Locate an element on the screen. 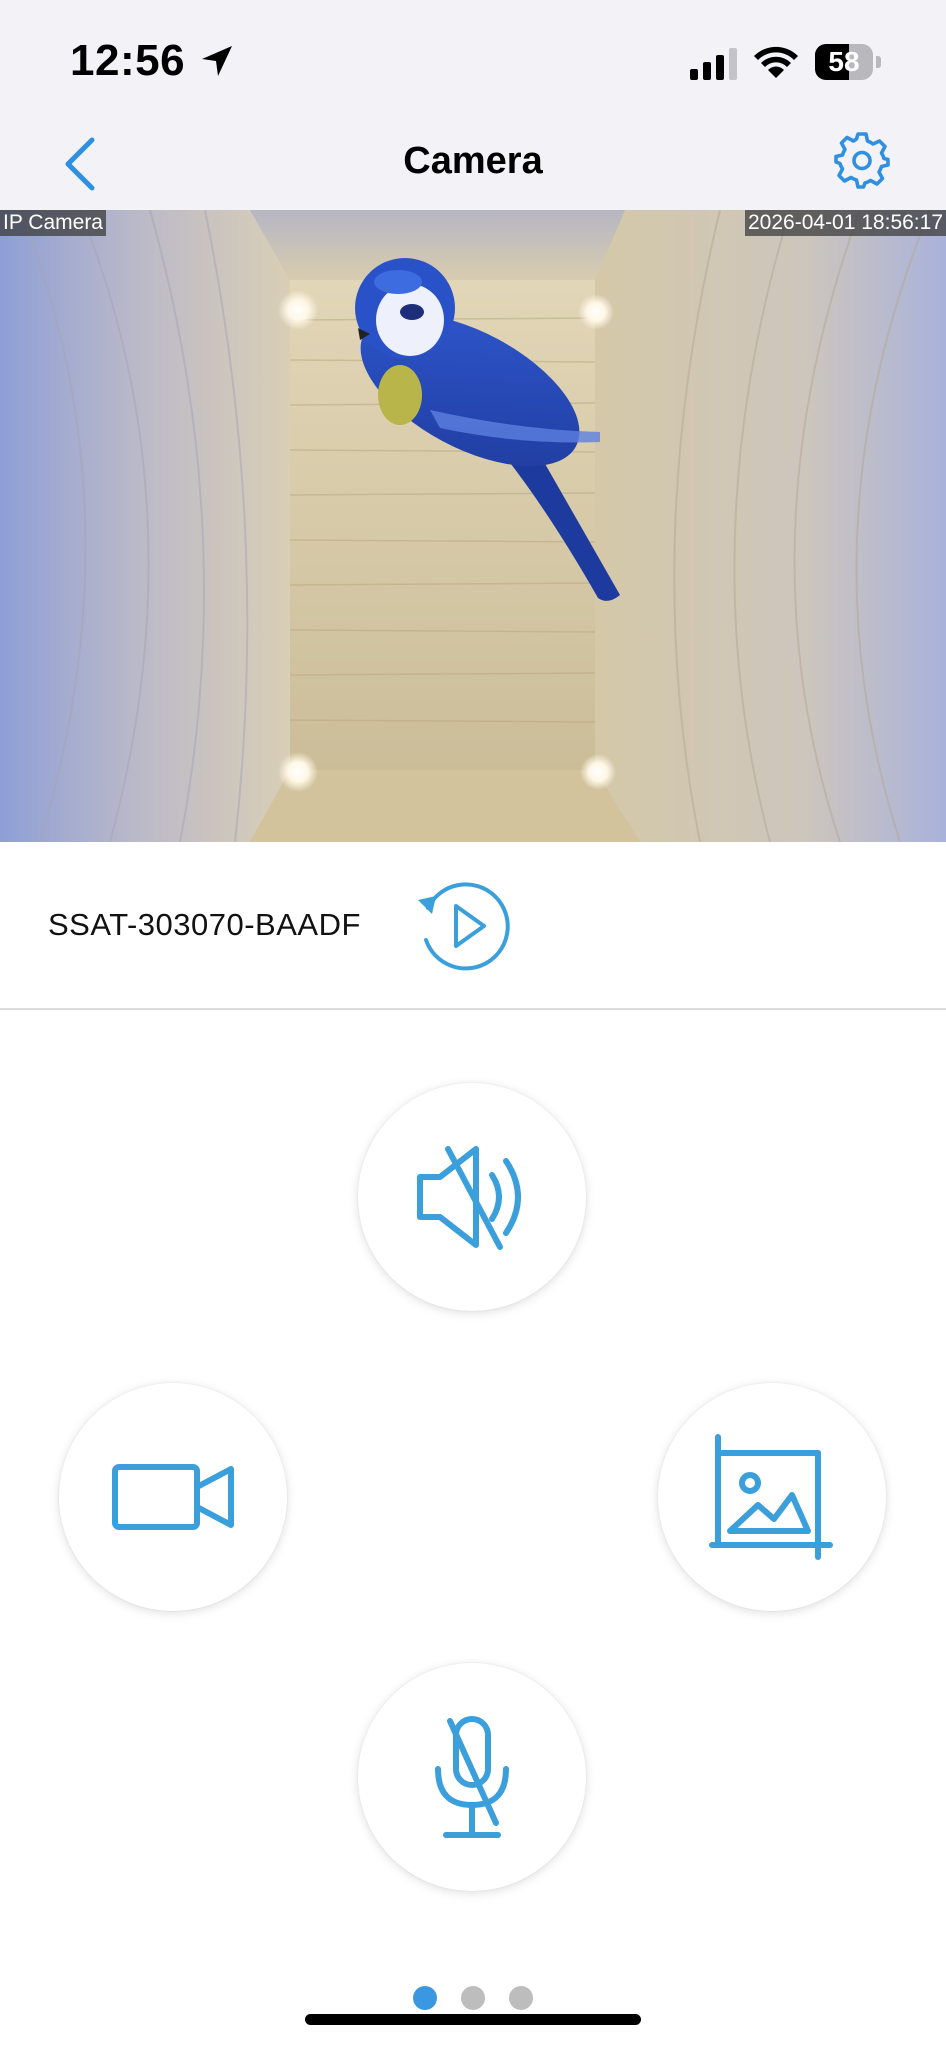 The height and width of the screenshot is (2047, 946). camera-overlay-label: IP Camera is located at coordinates (53, 223).